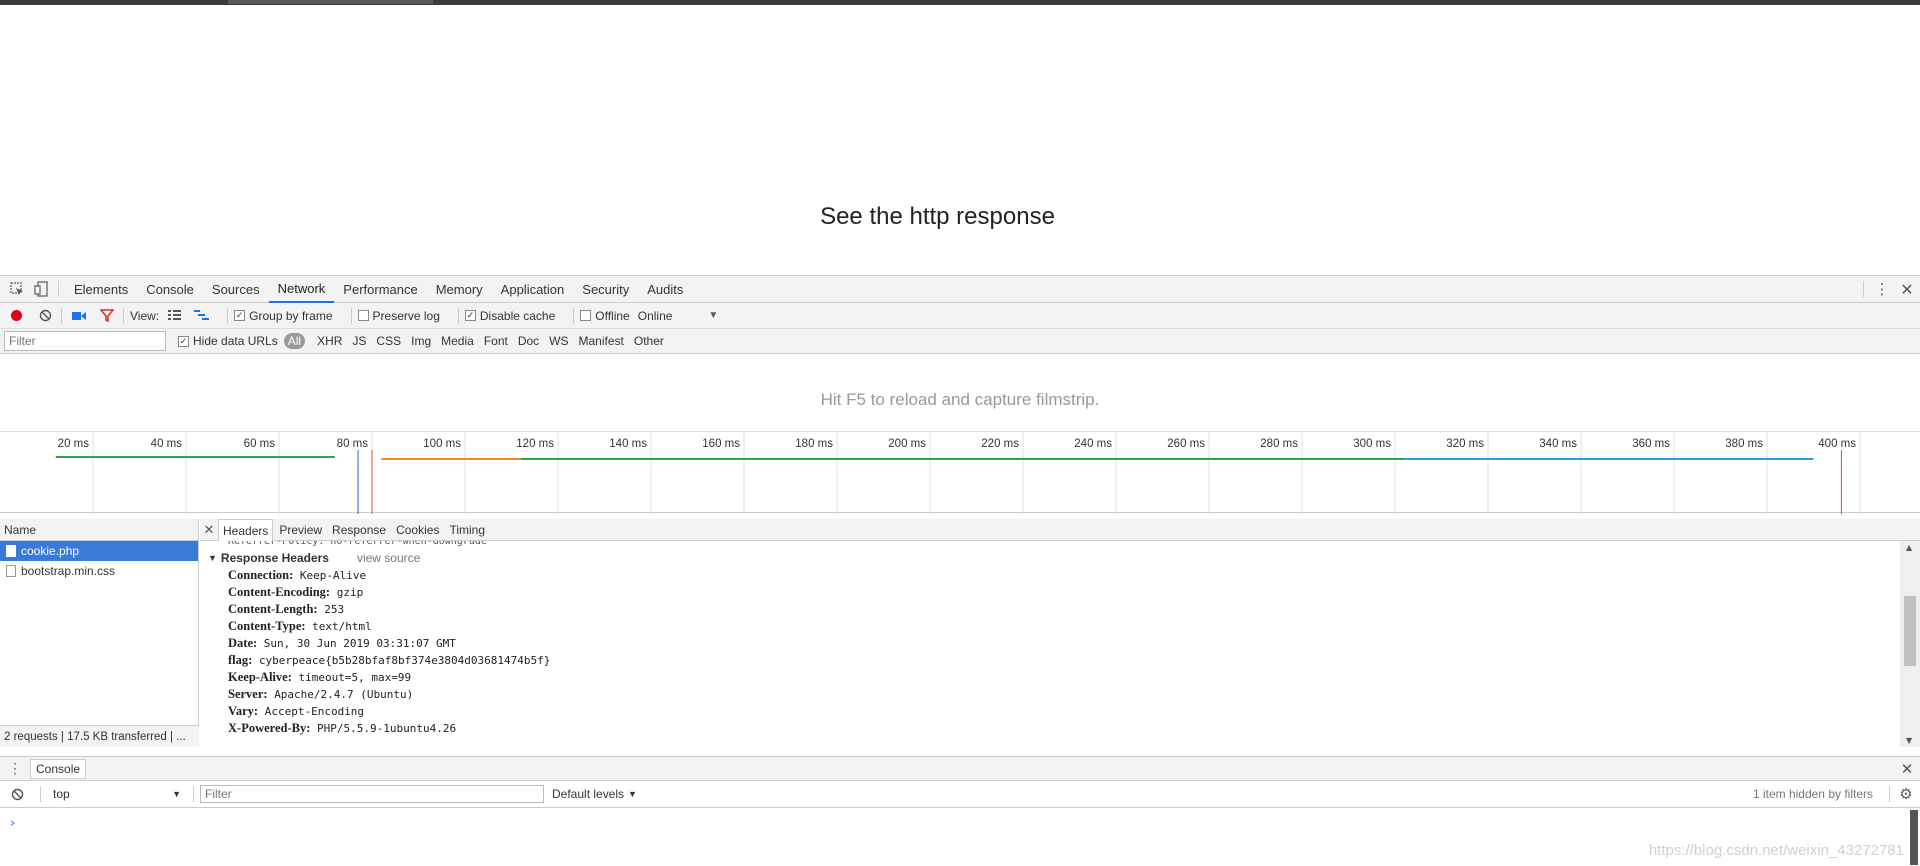  What do you see at coordinates (359, 530) in the screenshot?
I see `detail-tab-response: Response` at bounding box center [359, 530].